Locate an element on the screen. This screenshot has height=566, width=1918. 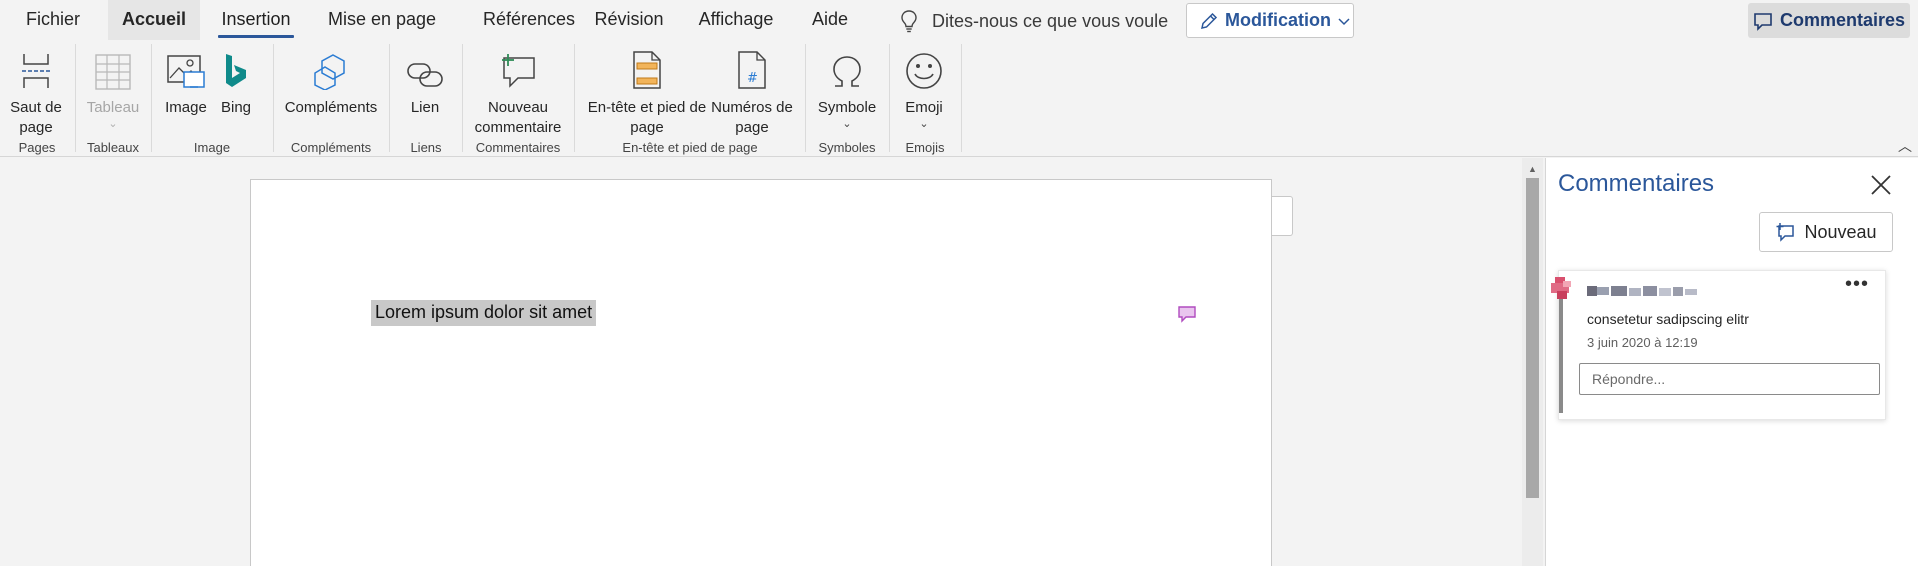
group-liens-label: Liens is located at coordinates (426, 147).